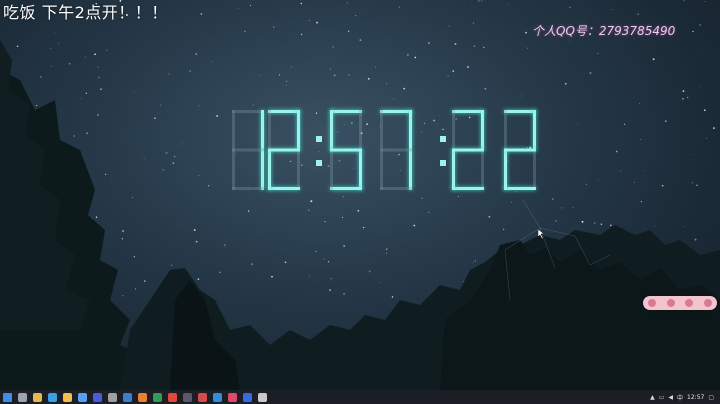  What do you see at coordinates (135, 397) in the screenshot?
I see `taskbar-pinned-apps` at bounding box center [135, 397].